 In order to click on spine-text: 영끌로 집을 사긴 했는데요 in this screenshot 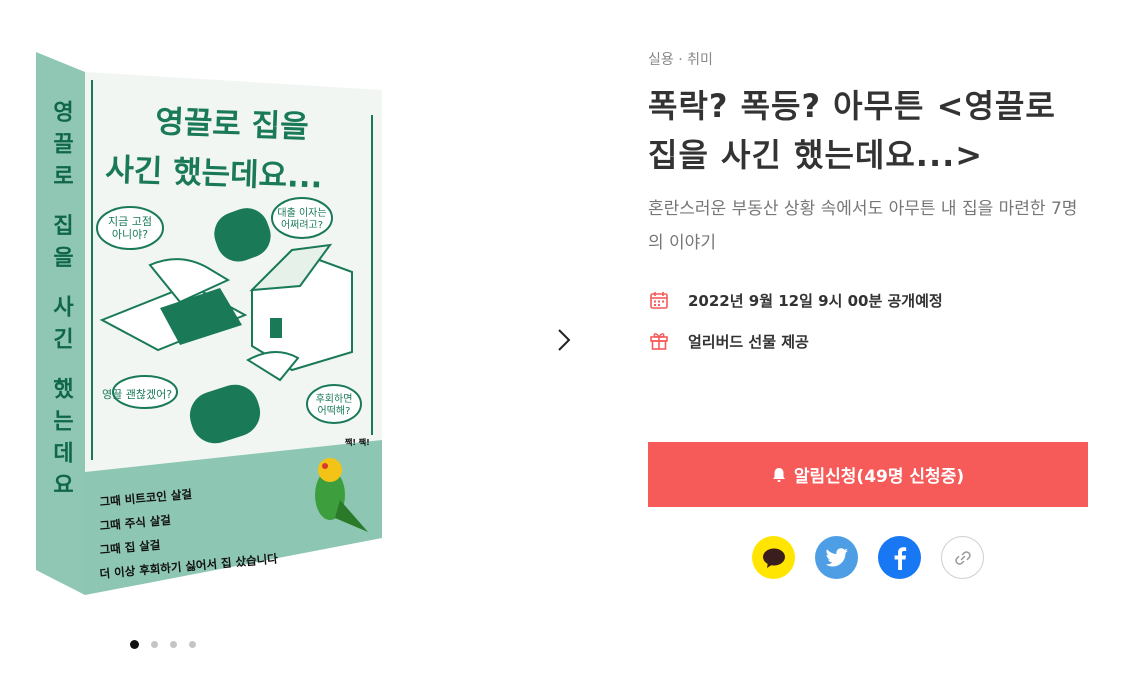, I will do `click(61, 302)`.